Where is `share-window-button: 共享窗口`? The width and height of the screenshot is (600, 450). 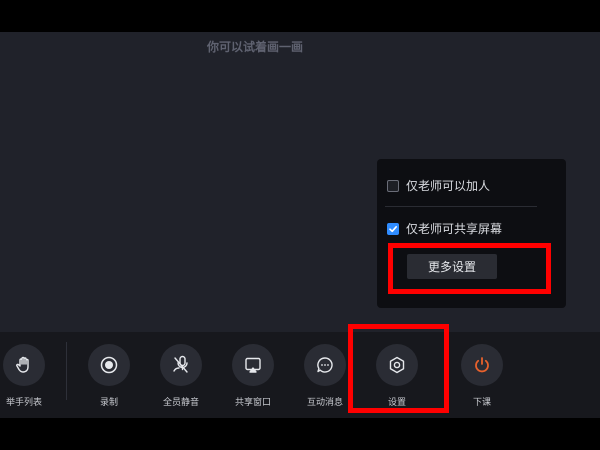
share-window-button: 共享窗口 is located at coordinates (253, 379).